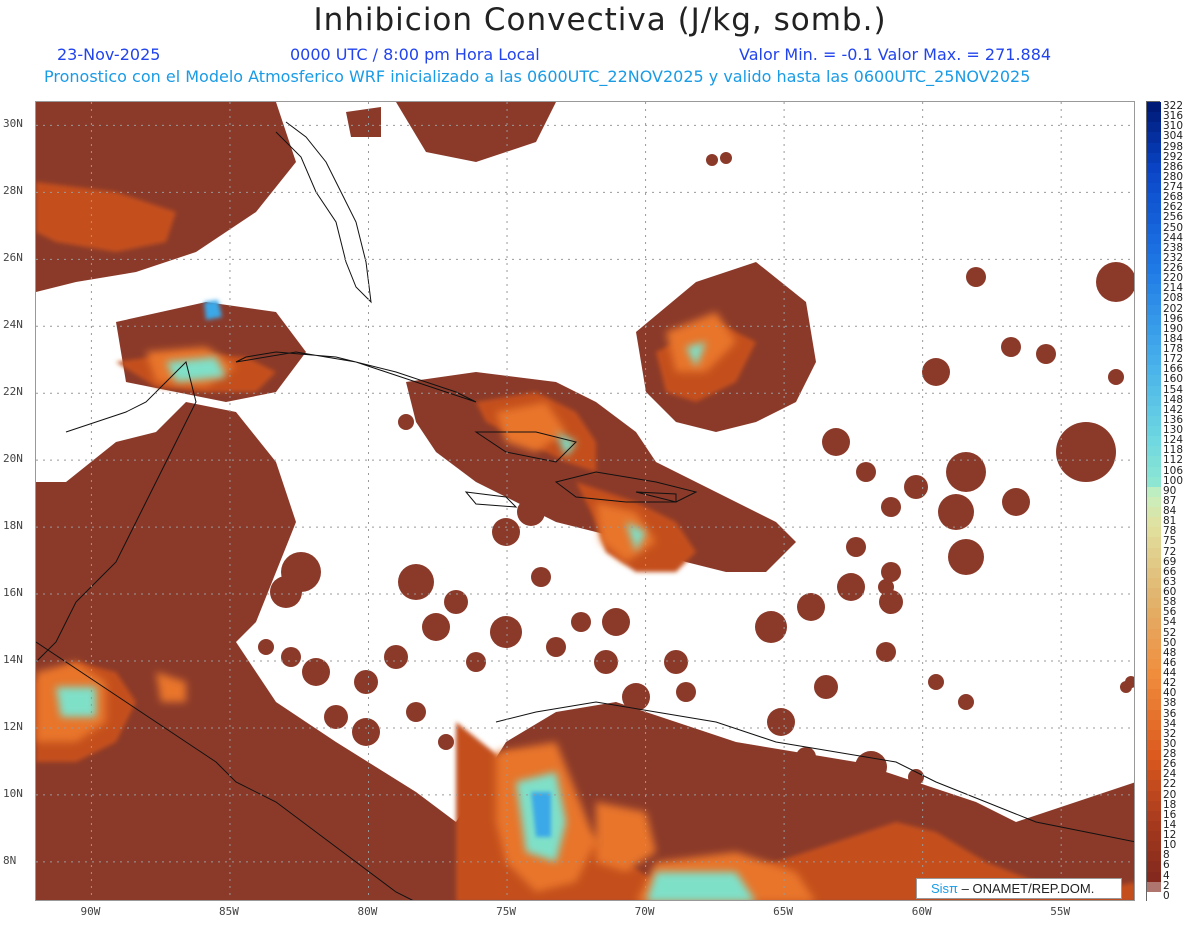 The image size is (1200, 927). What do you see at coordinates (1026, 888) in the screenshot?
I see `credit-org: – ONAMET/REP.DOM.` at bounding box center [1026, 888].